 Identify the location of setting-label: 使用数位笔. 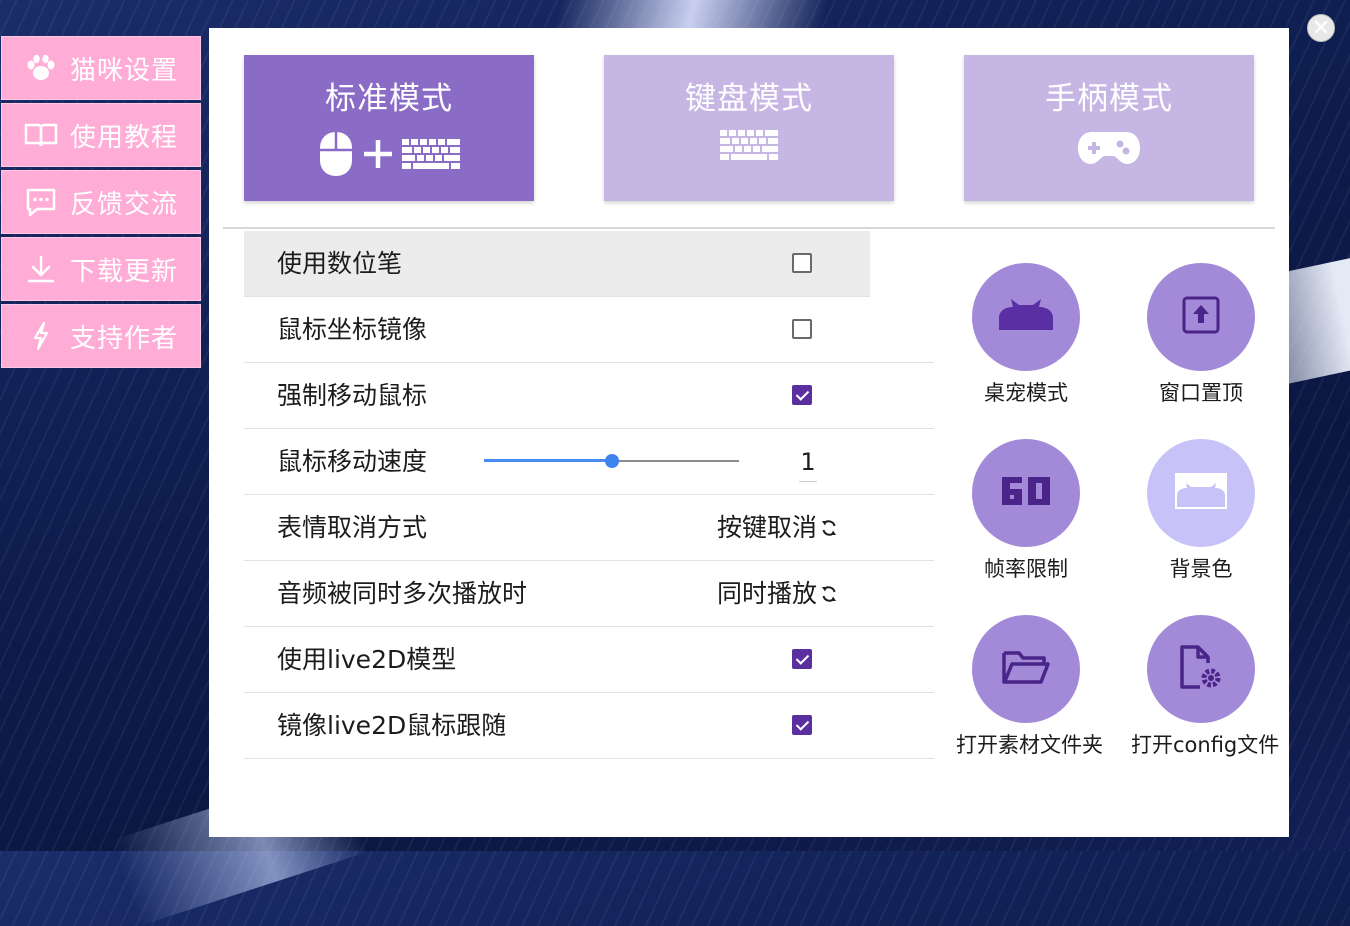
(340, 263).